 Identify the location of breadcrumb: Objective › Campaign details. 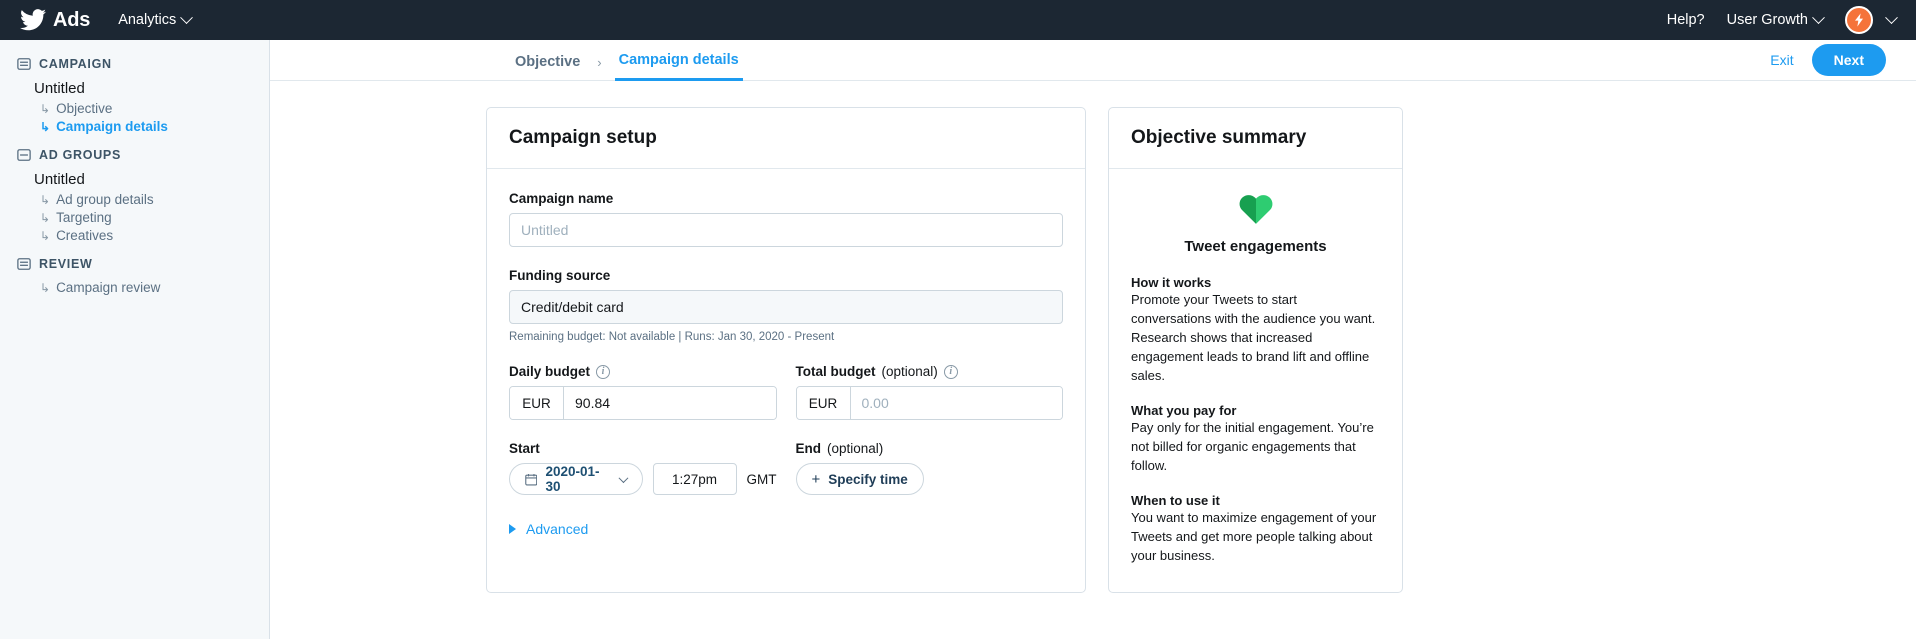
(627, 60).